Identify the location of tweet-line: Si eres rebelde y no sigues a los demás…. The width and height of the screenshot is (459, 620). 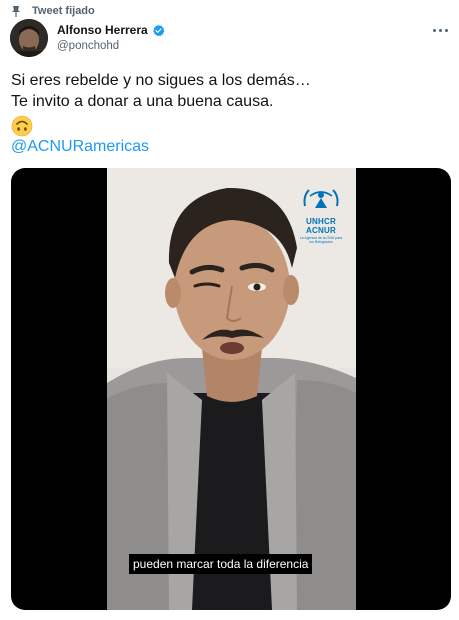
(161, 80).